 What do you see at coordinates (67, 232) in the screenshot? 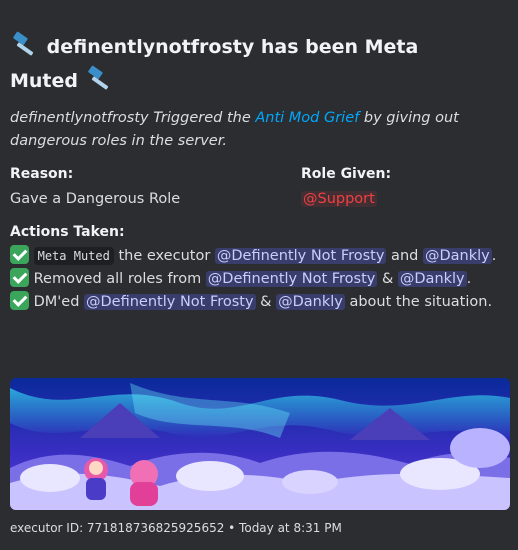
I see `field-name: Actions Taken:` at bounding box center [67, 232].